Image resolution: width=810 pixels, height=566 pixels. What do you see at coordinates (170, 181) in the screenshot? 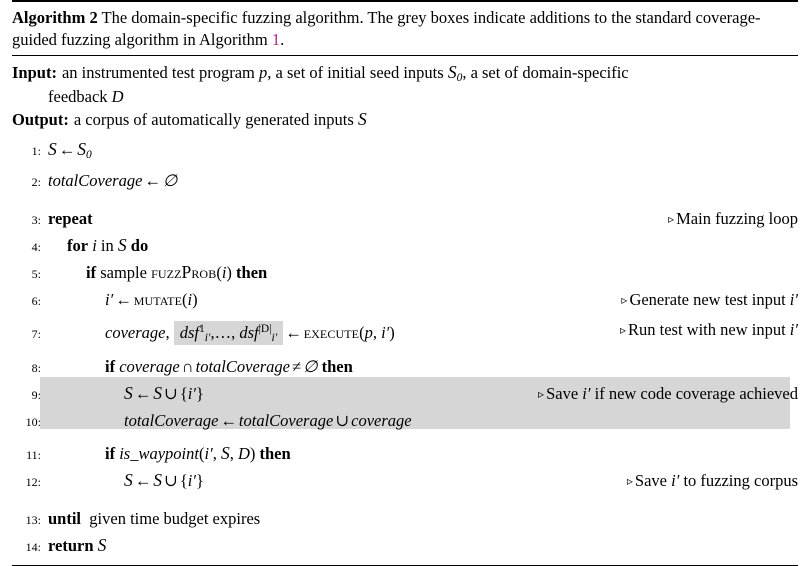
I see `empty-set-symbol: ∅` at bounding box center [170, 181].